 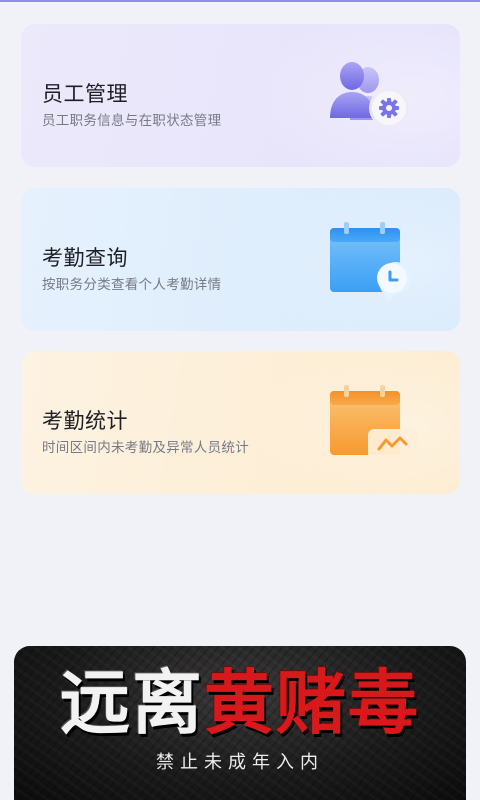 What do you see at coordinates (85, 258) in the screenshot?
I see `card-title: 考勤查询` at bounding box center [85, 258].